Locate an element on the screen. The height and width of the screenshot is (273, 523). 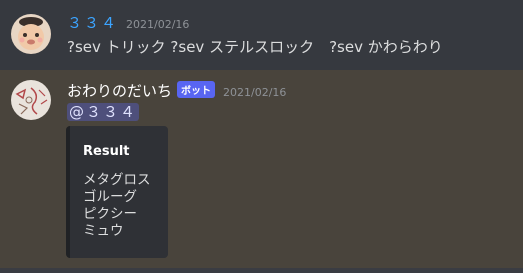
message-header: ３３４ 2021/02/16 is located at coordinates (128, 22).